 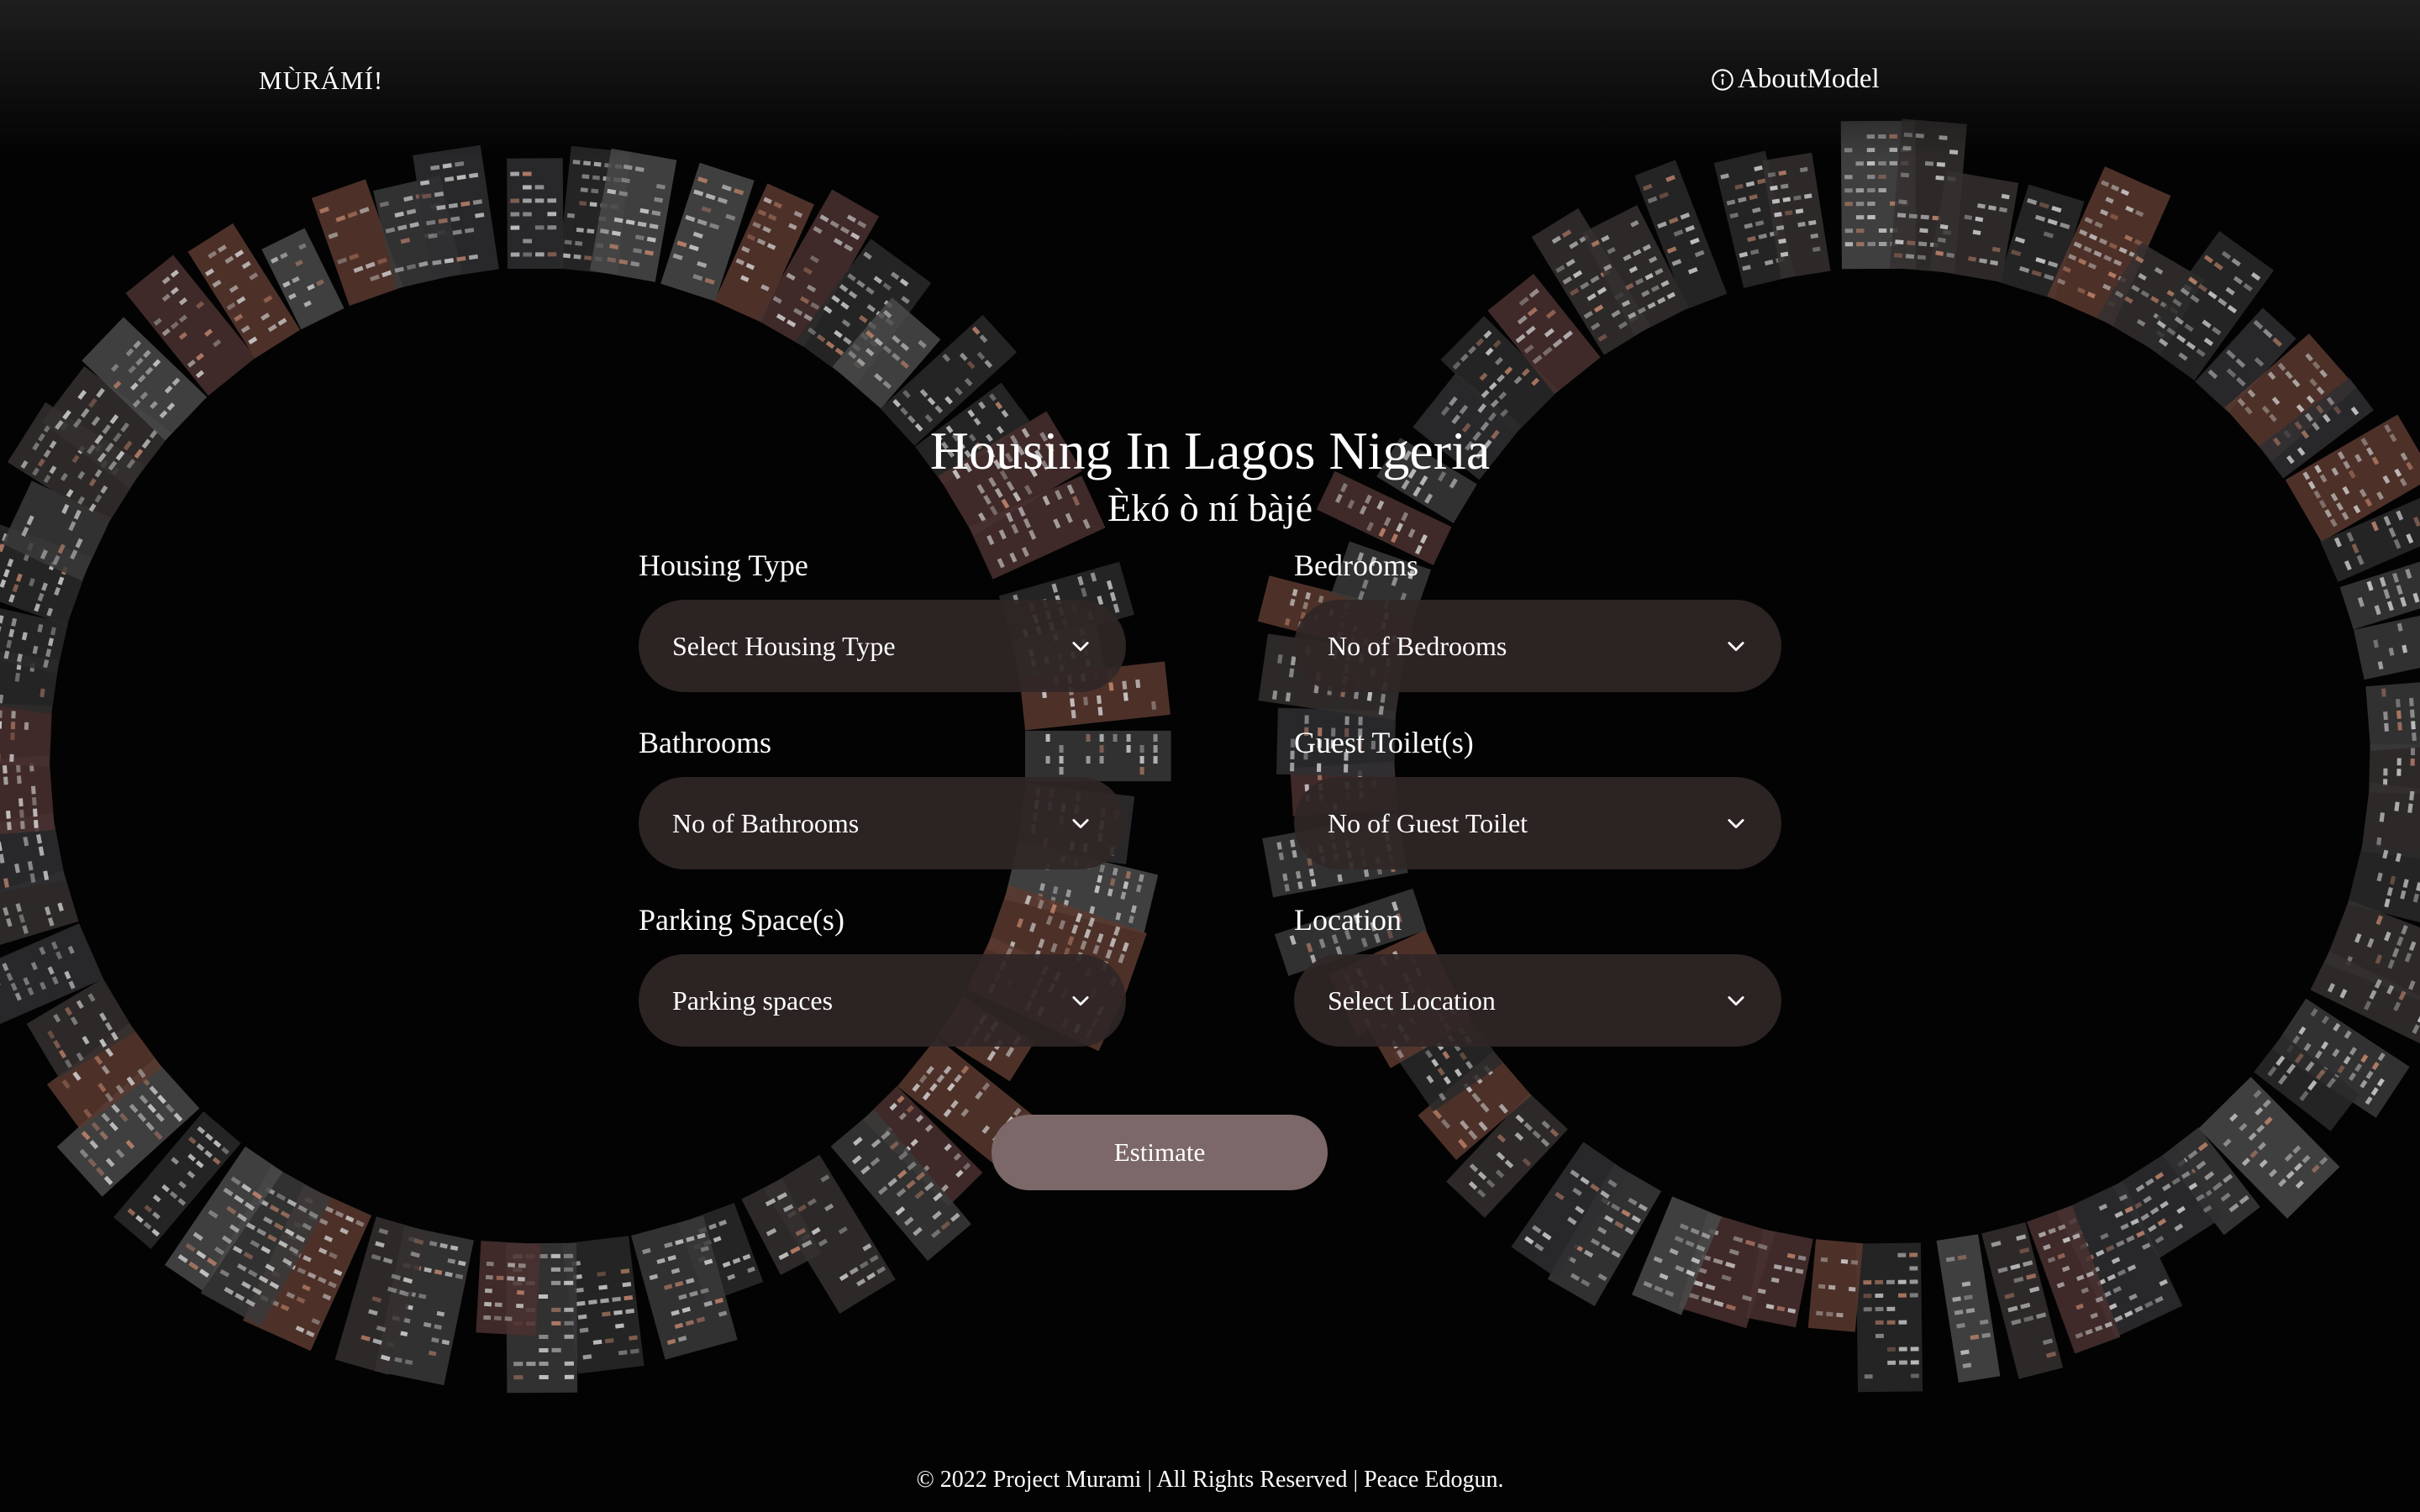 I want to click on about-model-link: AboutModel, so click(x=1796, y=79).